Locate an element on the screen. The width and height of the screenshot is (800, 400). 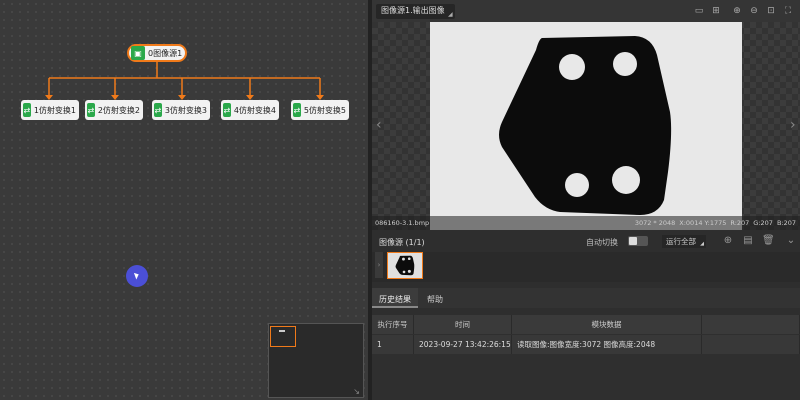
crosshair-icon: ⊞ is located at coordinates (716, 11).